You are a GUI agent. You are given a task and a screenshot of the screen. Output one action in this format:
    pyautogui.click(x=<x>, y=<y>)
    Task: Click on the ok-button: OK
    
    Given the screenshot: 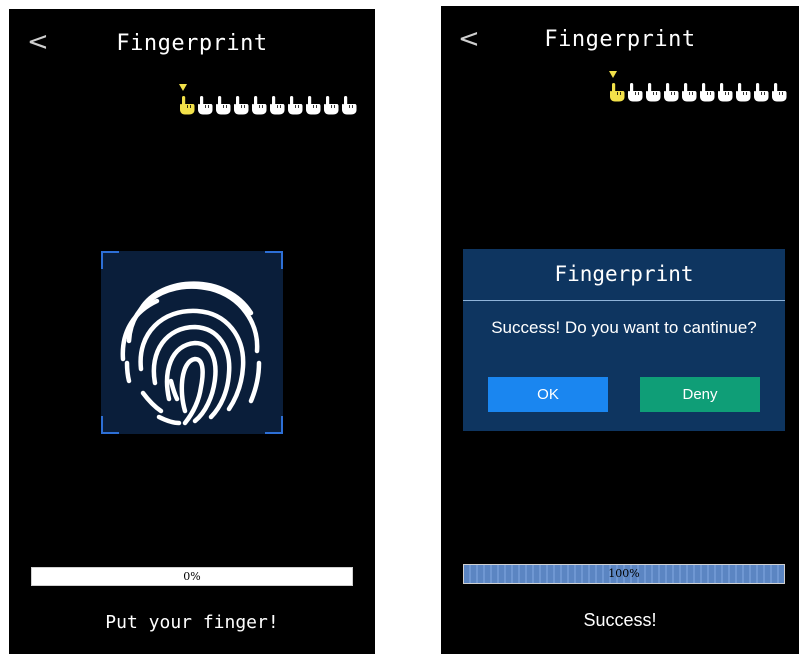 What is the action you would take?
    pyautogui.click(x=548, y=394)
    